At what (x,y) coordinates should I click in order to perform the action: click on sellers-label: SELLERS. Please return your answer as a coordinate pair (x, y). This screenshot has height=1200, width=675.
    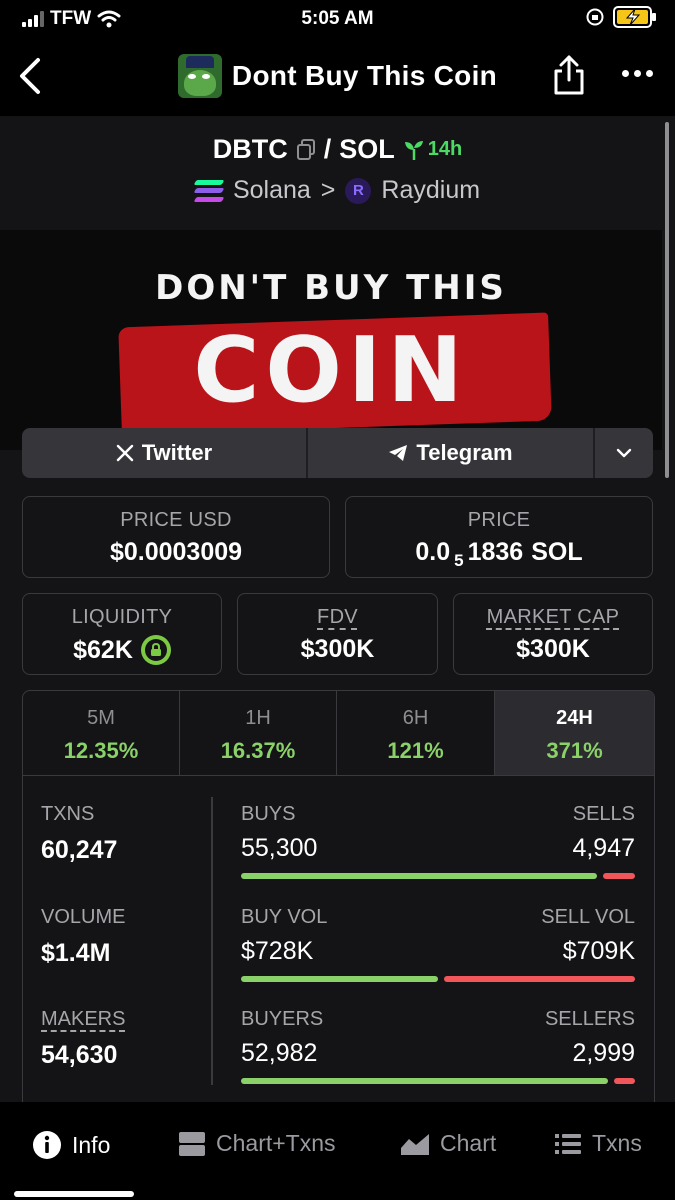
    Looking at the image, I should click on (589, 1019).